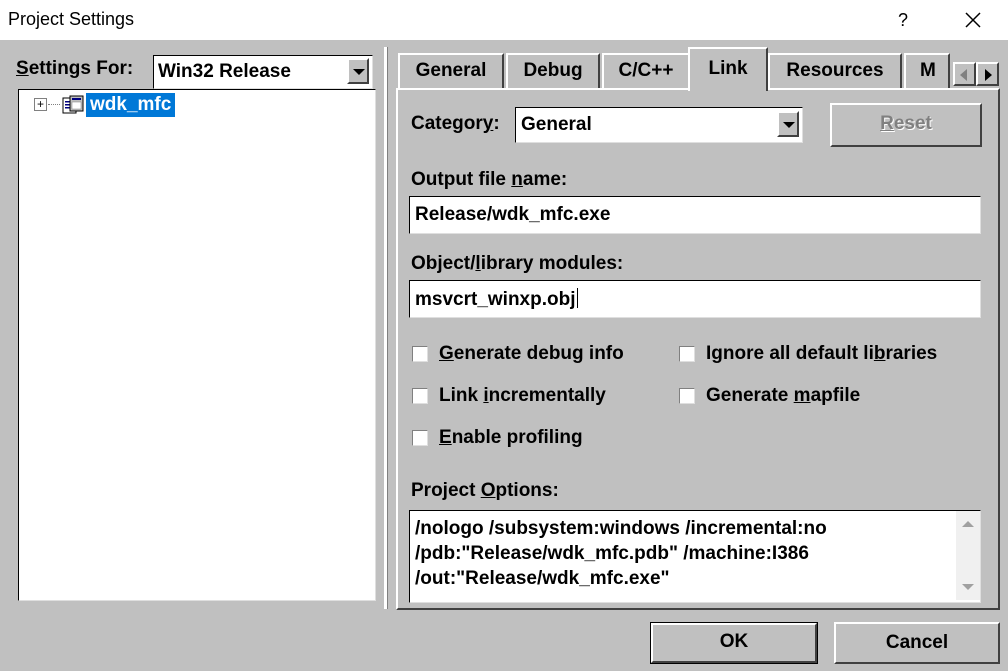 The height and width of the screenshot is (671, 1008). Describe the element at coordinates (386, 328) in the screenshot. I see `pane-splitter` at that location.